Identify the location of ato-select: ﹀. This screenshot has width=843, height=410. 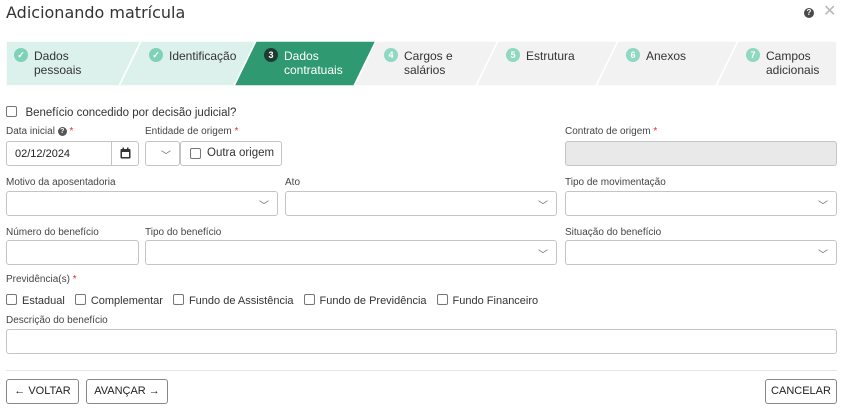
(421, 203).